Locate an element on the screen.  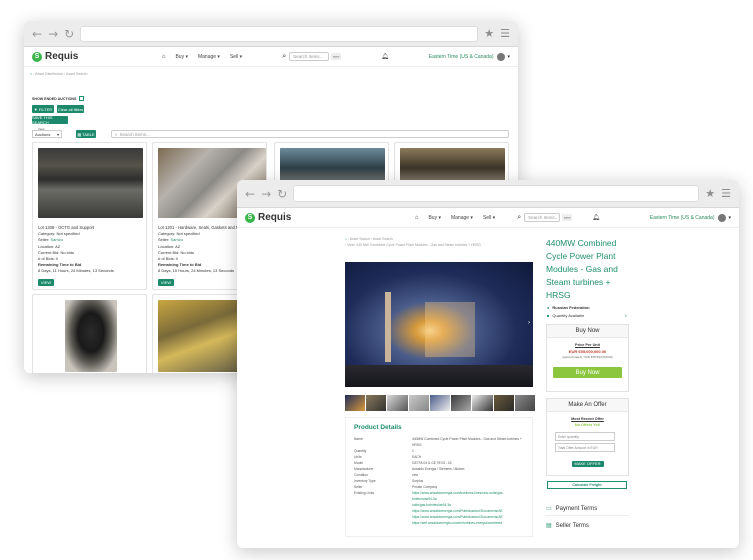
logo-mark-icon: S is located at coordinates (250, 217).